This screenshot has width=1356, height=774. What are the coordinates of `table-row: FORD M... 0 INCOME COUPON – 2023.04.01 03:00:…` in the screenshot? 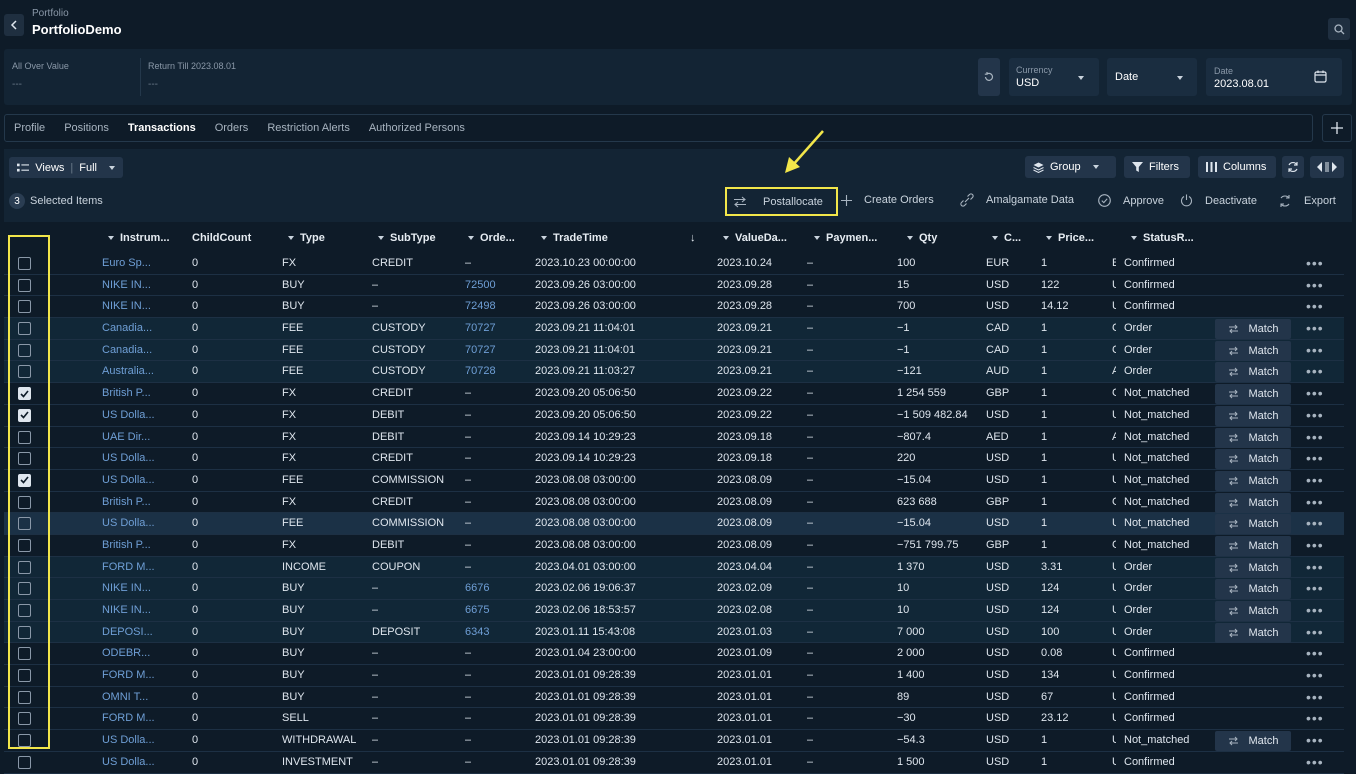 It's located at (674, 567).